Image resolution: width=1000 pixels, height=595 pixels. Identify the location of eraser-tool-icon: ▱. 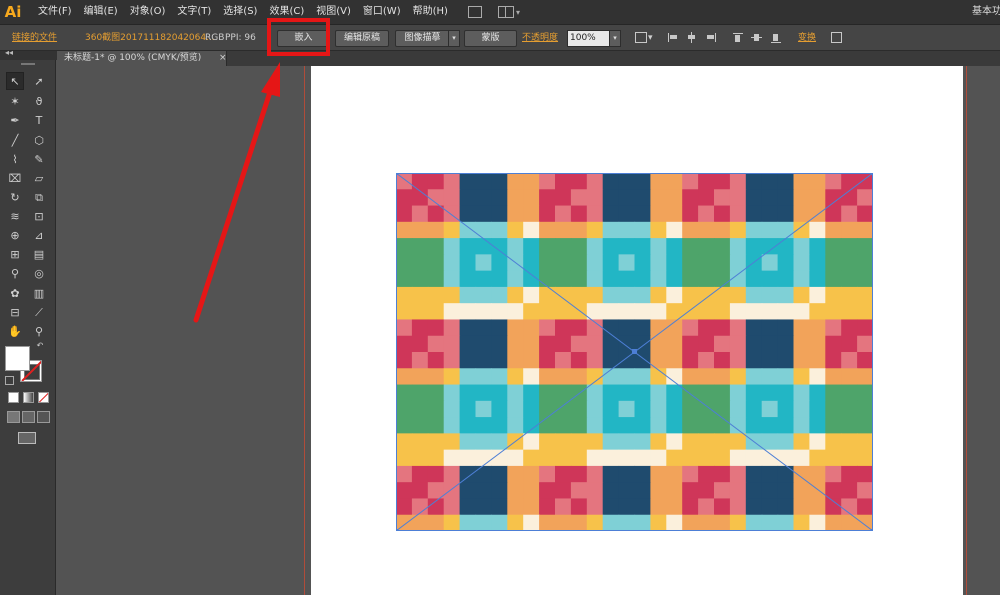
(39, 178).